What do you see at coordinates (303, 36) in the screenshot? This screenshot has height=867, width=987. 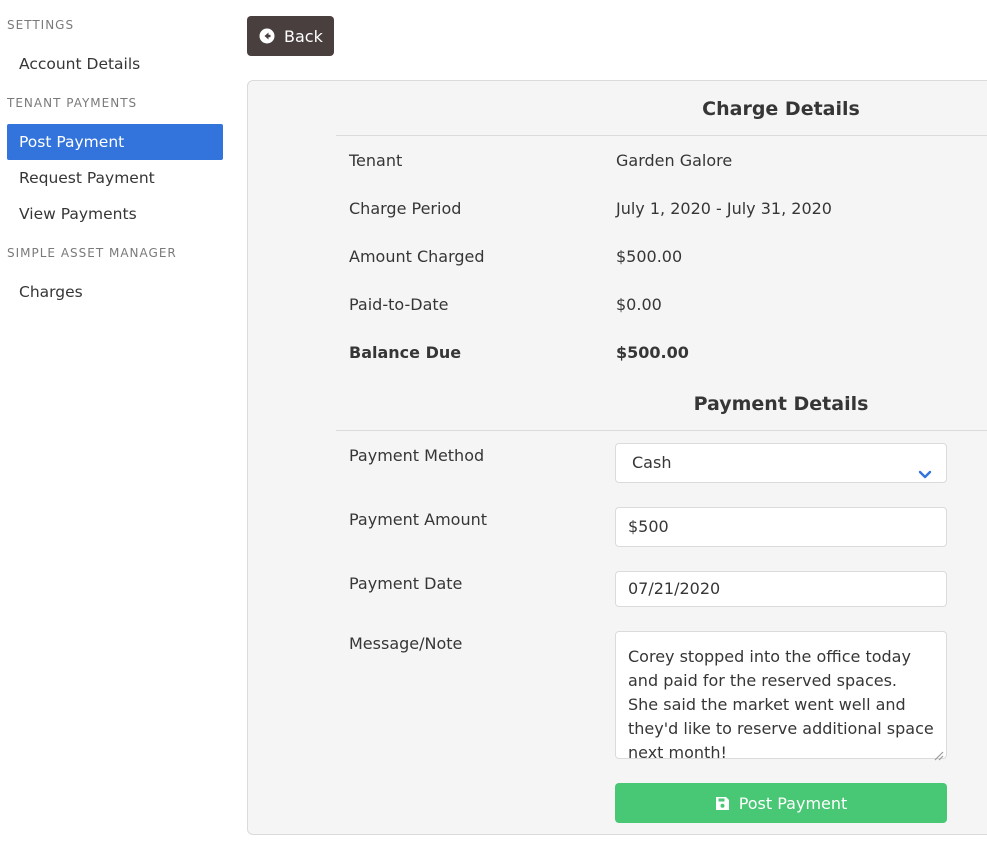 I see `back-button-label: Back` at bounding box center [303, 36].